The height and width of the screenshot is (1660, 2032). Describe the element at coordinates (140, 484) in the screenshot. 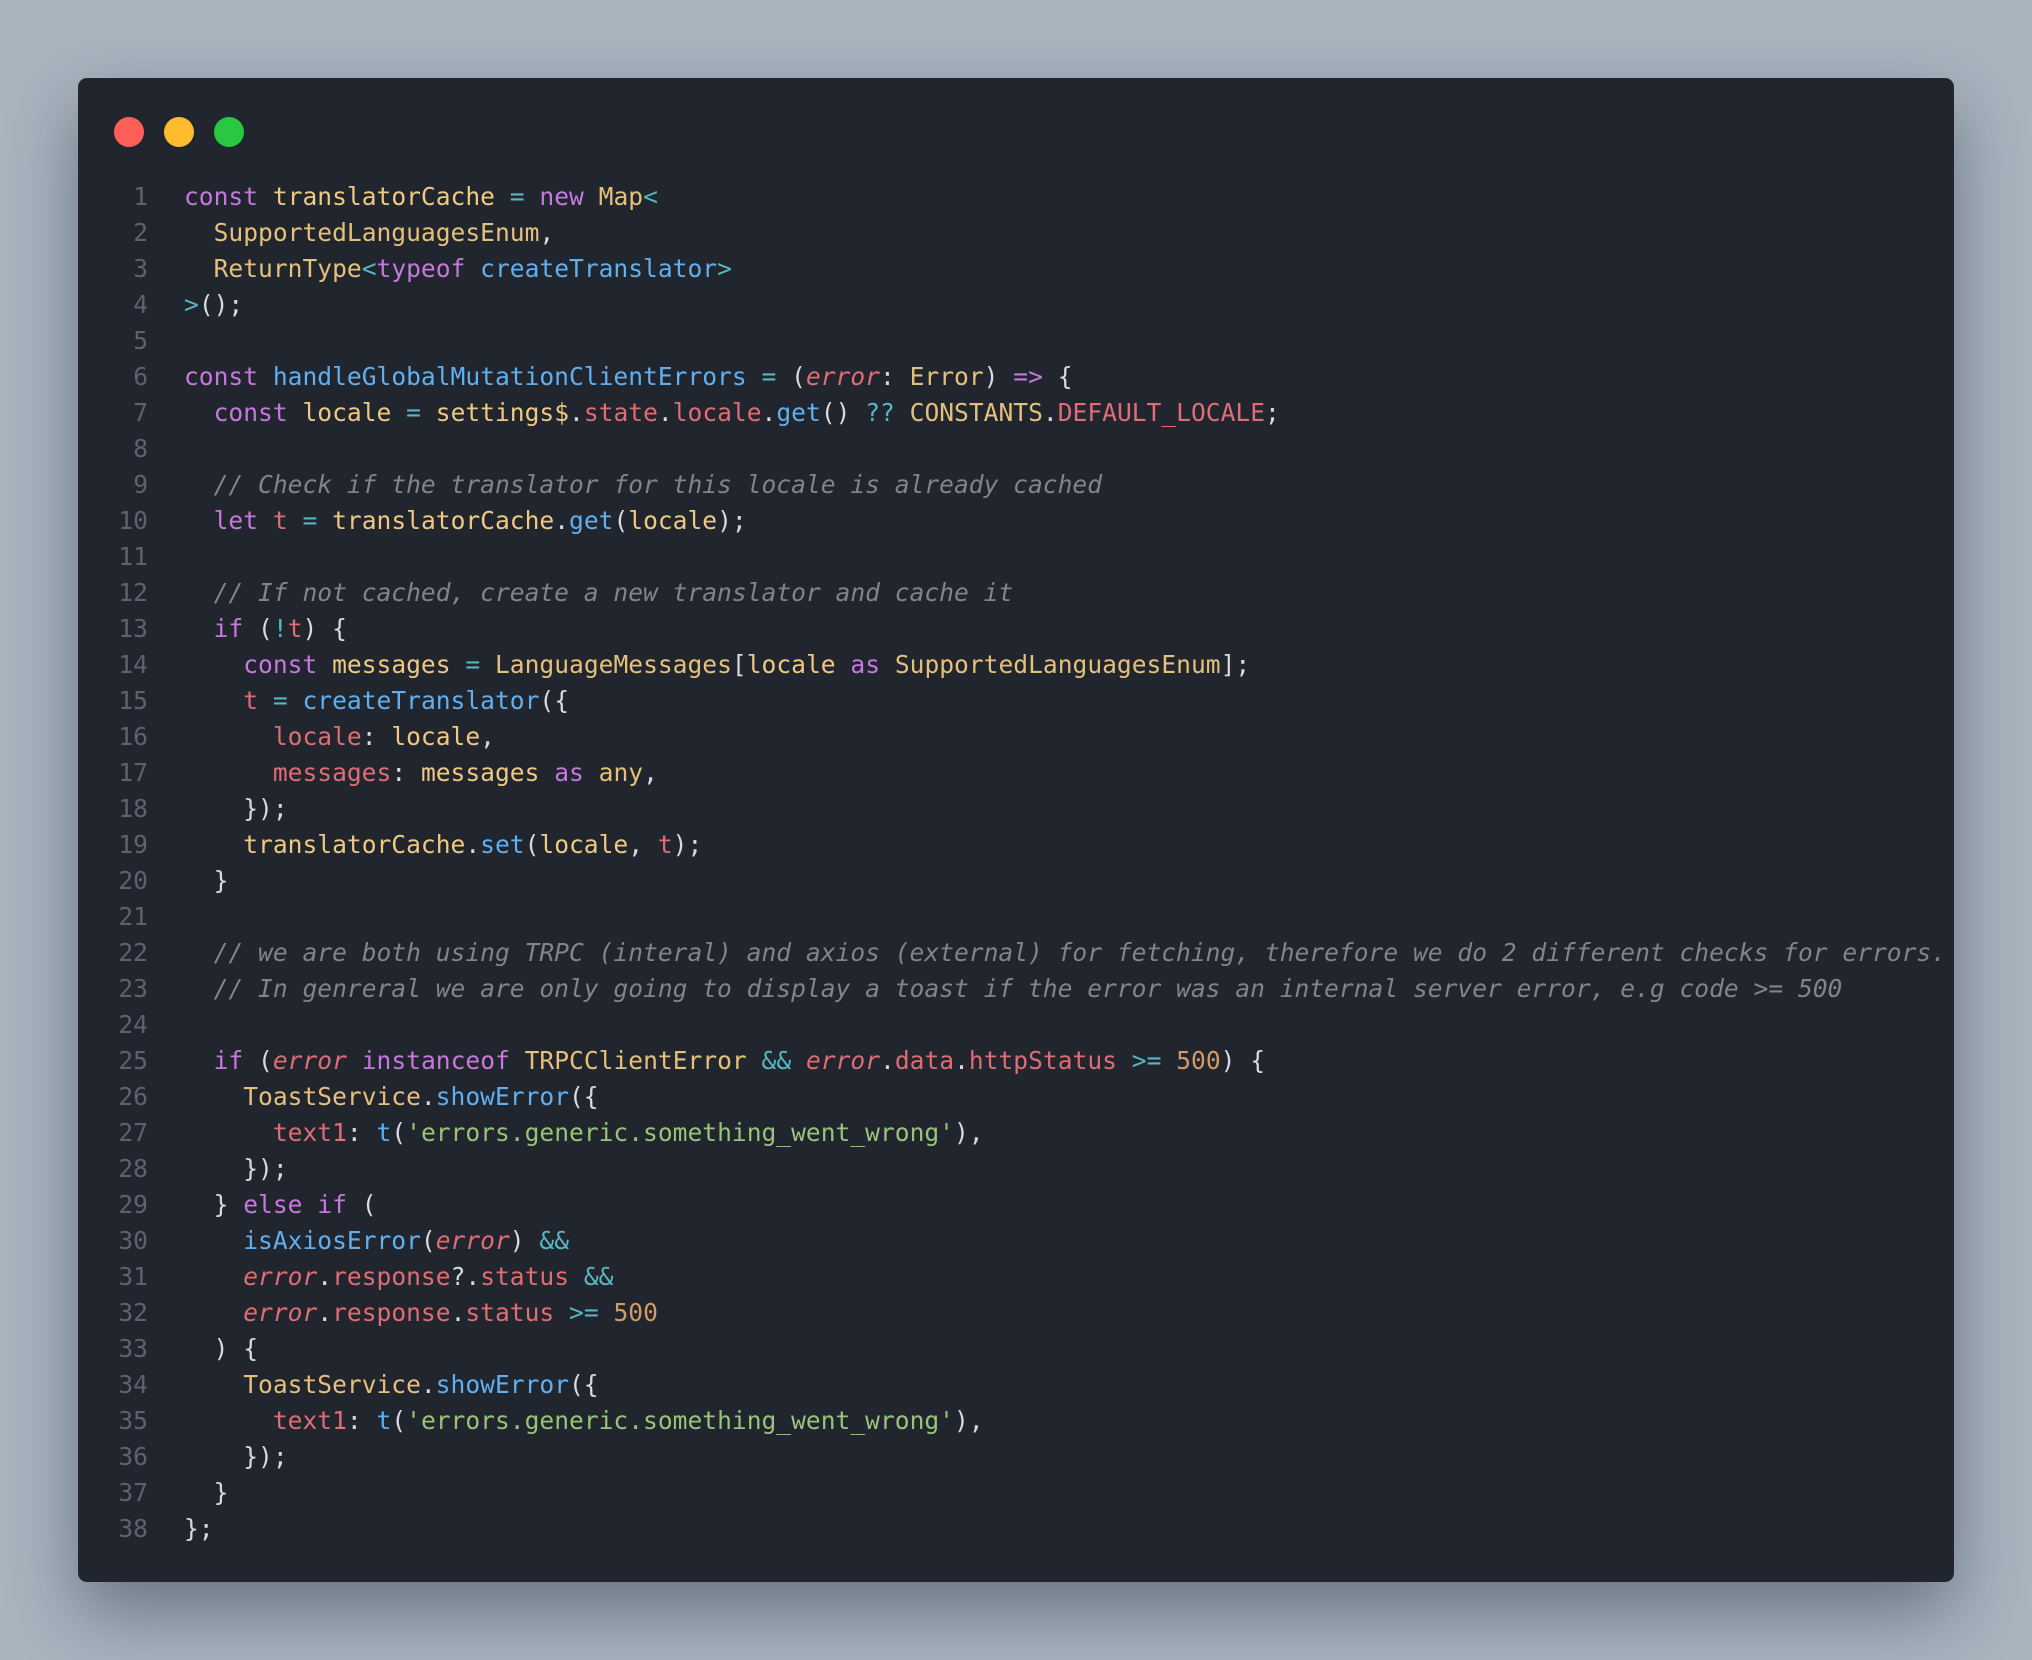

I see `line-number: 9` at that location.